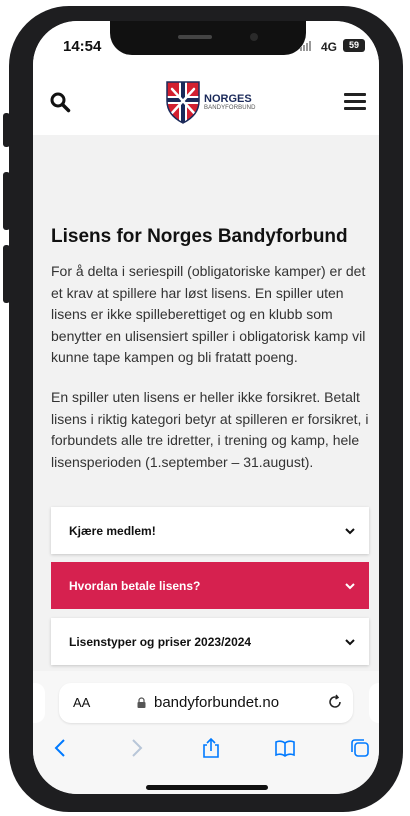 The width and height of the screenshot is (410, 816). Describe the element at coordinates (228, 98) in the screenshot. I see `logo-line1: NORGES` at that location.